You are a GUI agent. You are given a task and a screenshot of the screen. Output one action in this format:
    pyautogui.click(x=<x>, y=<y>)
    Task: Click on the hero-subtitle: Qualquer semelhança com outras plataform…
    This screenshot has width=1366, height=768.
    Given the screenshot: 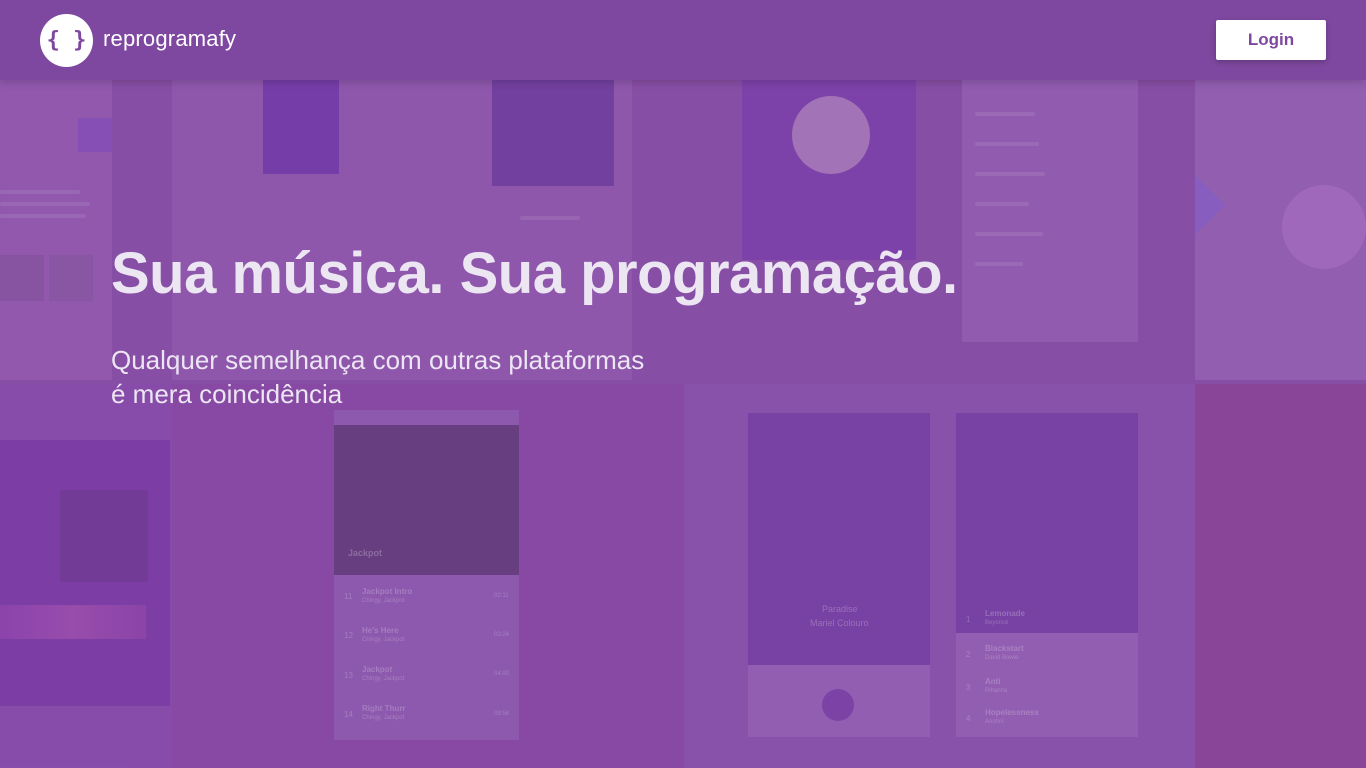 What is the action you would take?
    pyautogui.click(x=377, y=377)
    